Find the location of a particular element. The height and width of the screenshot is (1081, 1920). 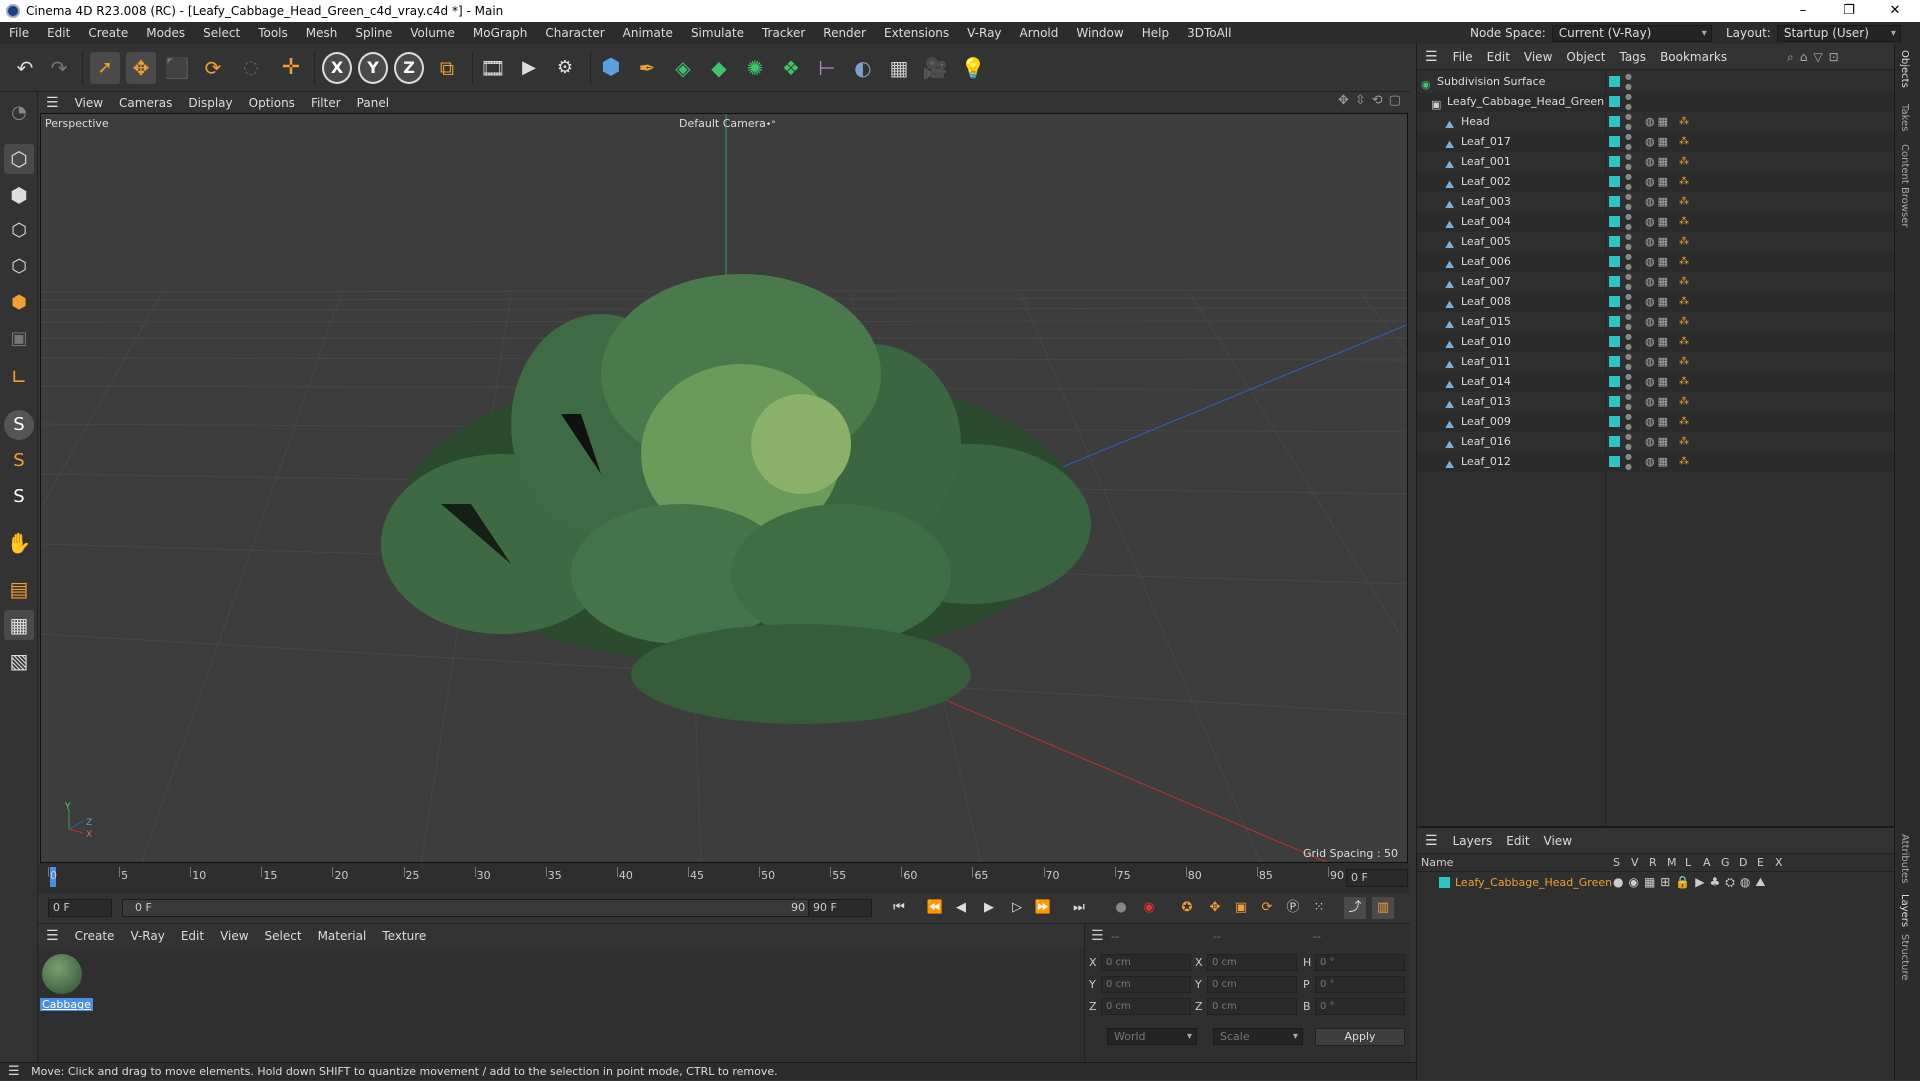

viewport-menu-filter: Filter is located at coordinates (326, 103).